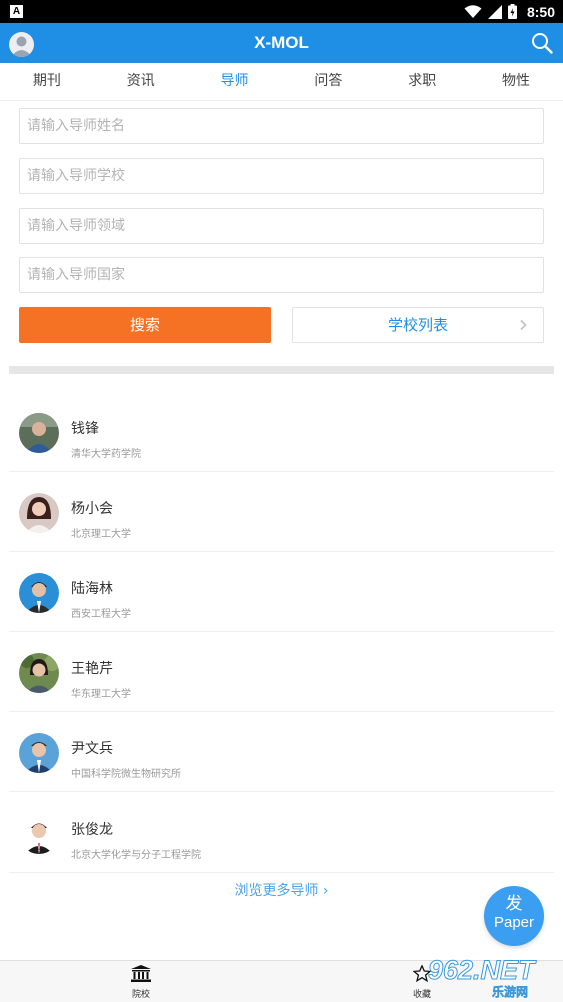 The width and height of the screenshot is (563, 1002). I want to click on app-header: X-MOL, so click(281, 43).